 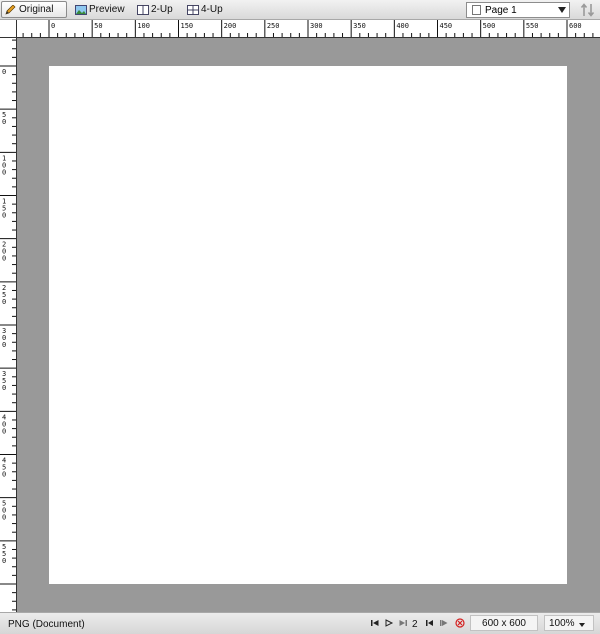 I want to click on ruler-horizontal: 0 50 100 150 200 250 300 350 400 450 500 550 600, so click(x=308, y=29).